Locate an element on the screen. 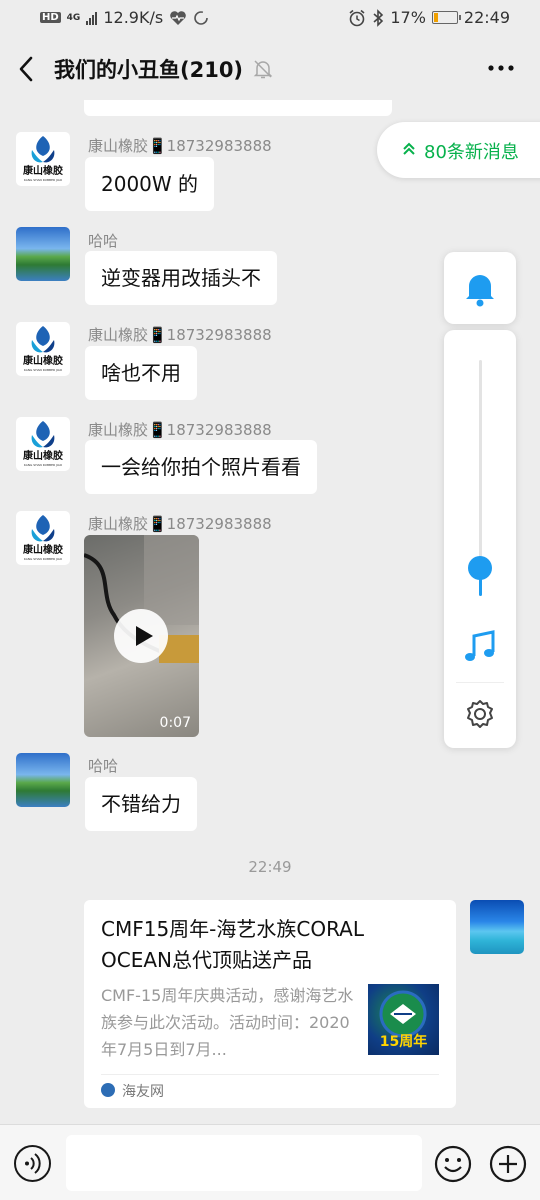 The image size is (540, 1200). new-messages-label: 80条新消息 is located at coordinates (471, 152).